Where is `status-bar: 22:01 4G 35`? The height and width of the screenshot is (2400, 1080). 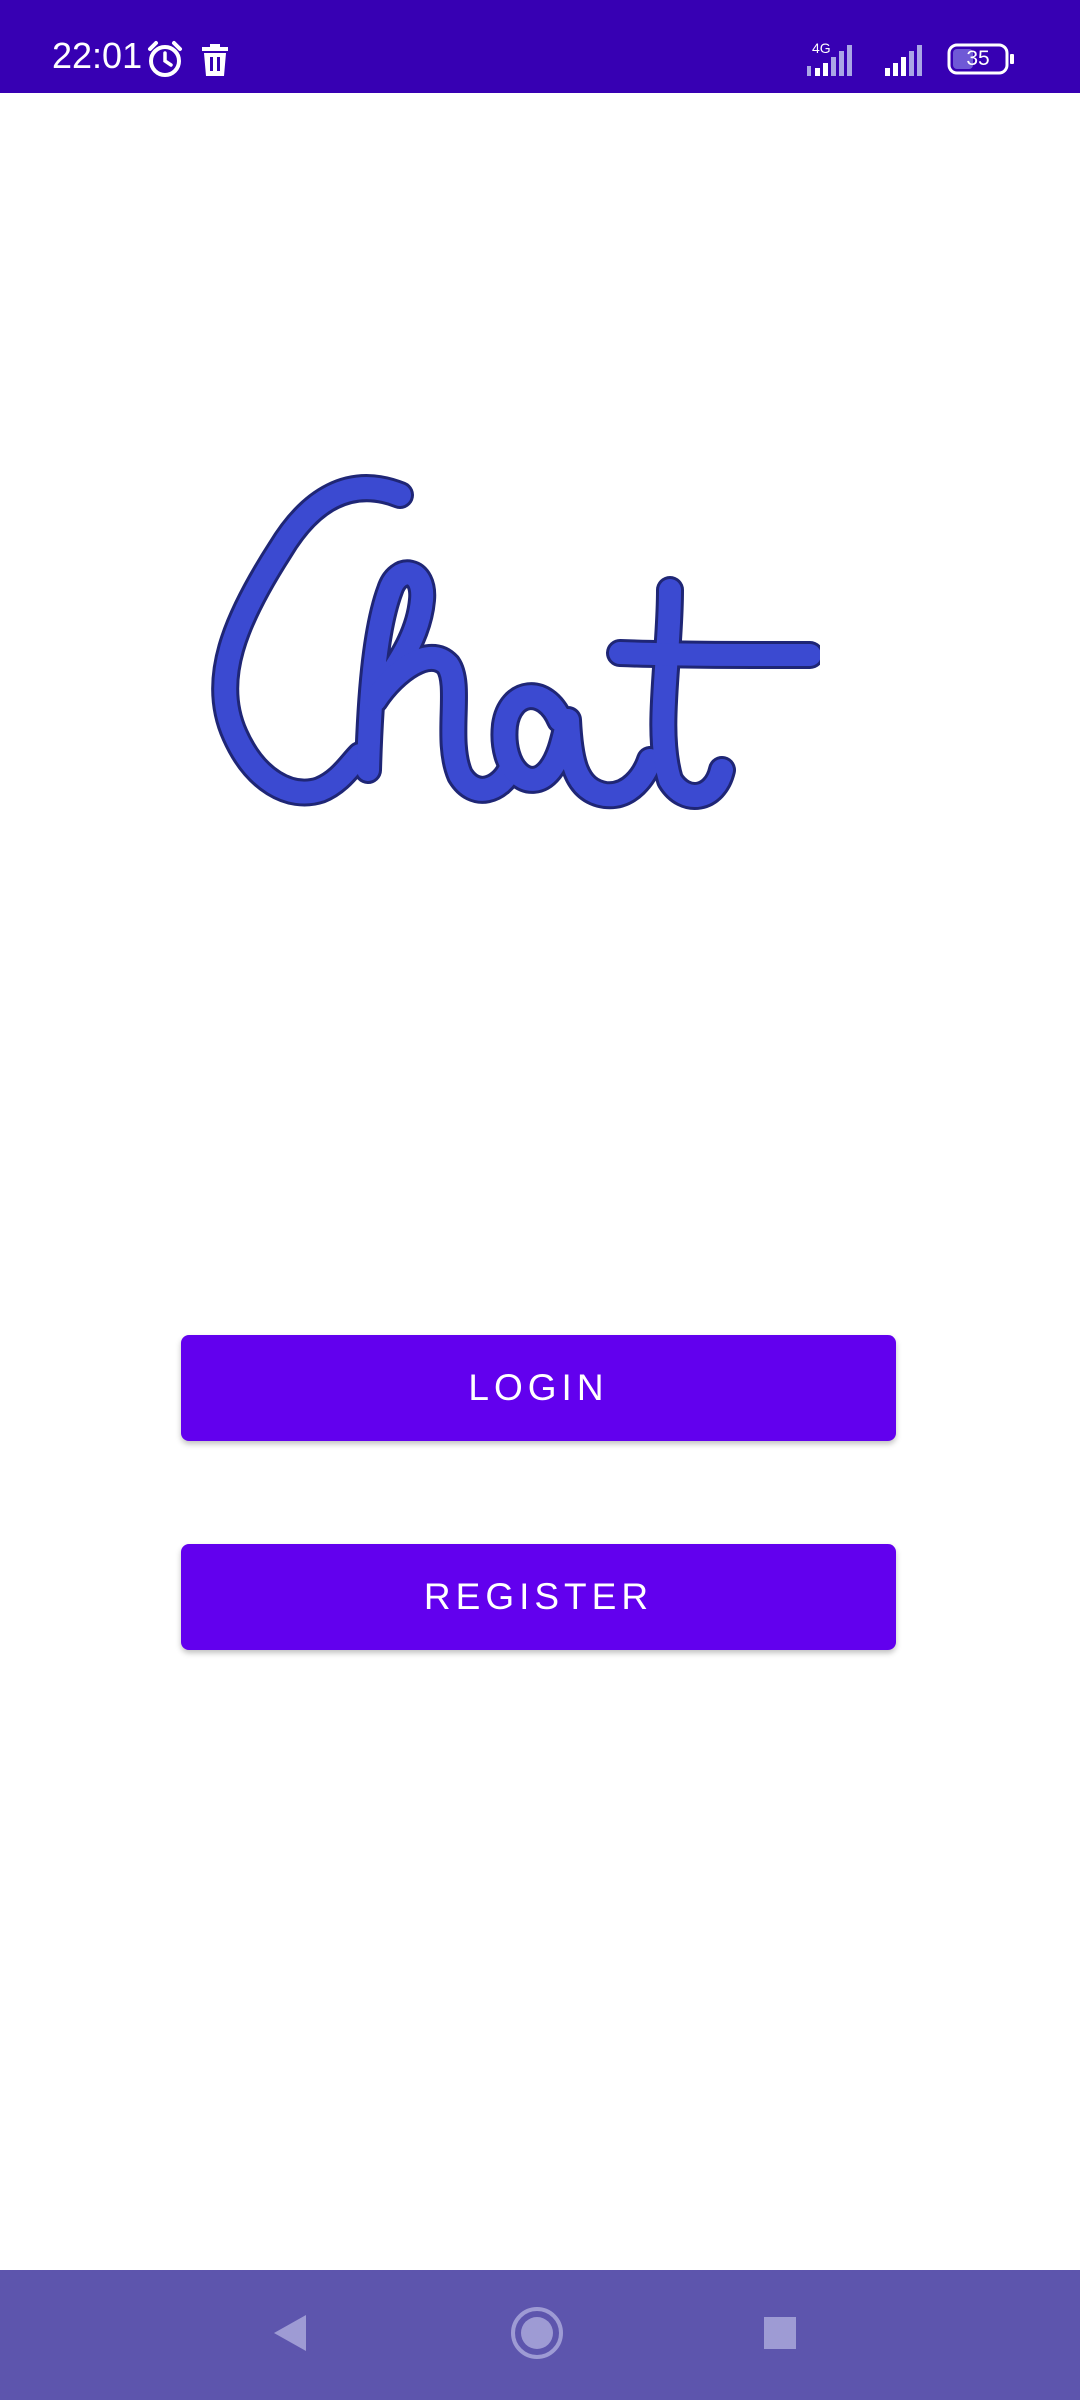 status-bar: 22:01 4G 35 is located at coordinates (540, 46).